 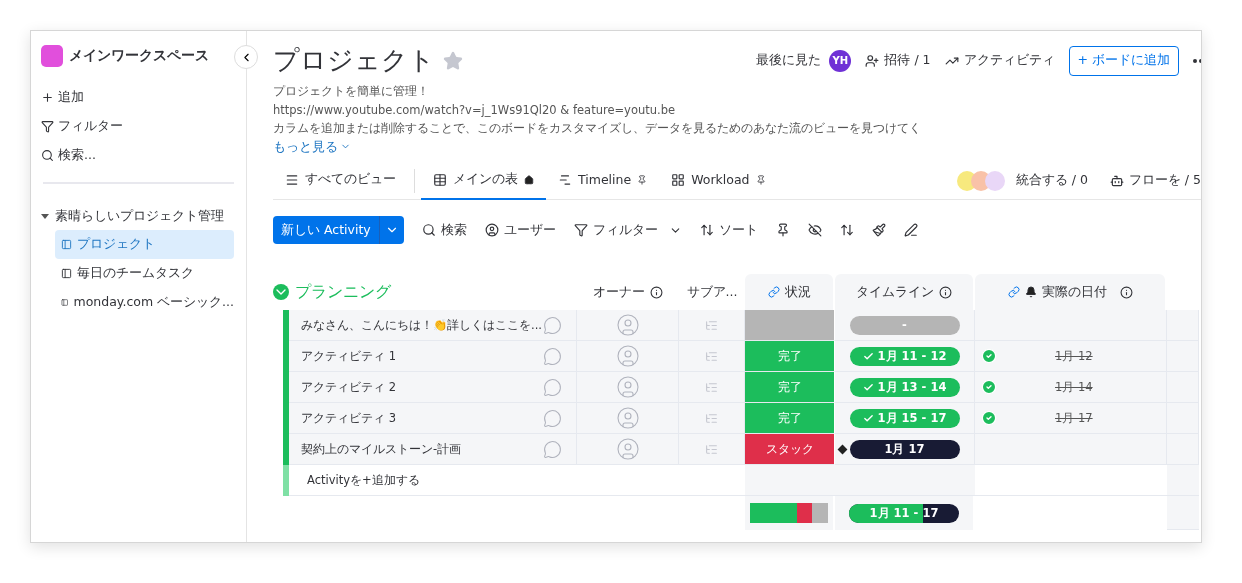 I want to click on hide-icon, so click(x=814, y=230).